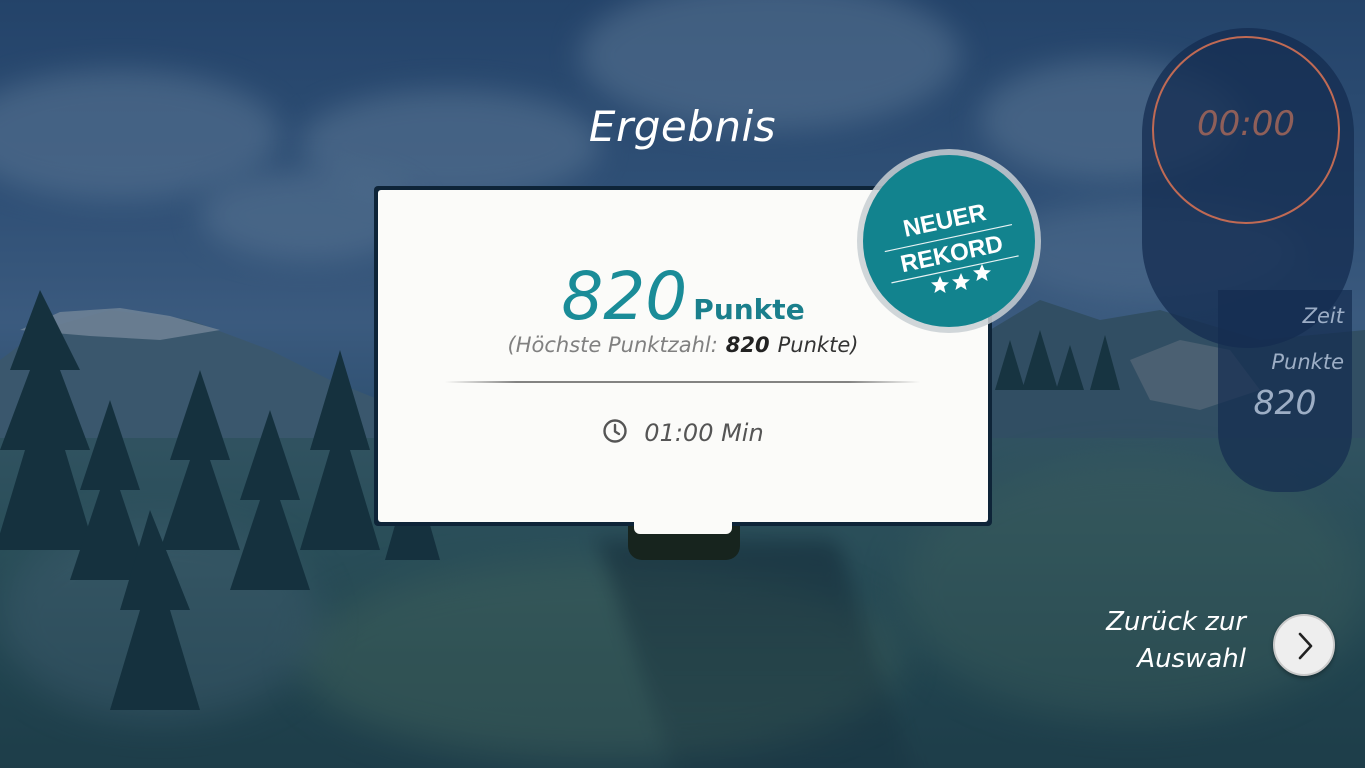  I want to click on back-to-selection-label: Zurück zur Auswahl, so click(1153, 641).